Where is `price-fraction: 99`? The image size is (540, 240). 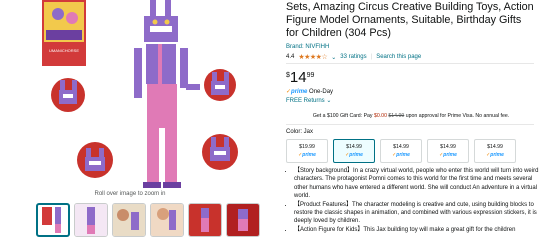 price-fraction: 99 is located at coordinates (310, 75).